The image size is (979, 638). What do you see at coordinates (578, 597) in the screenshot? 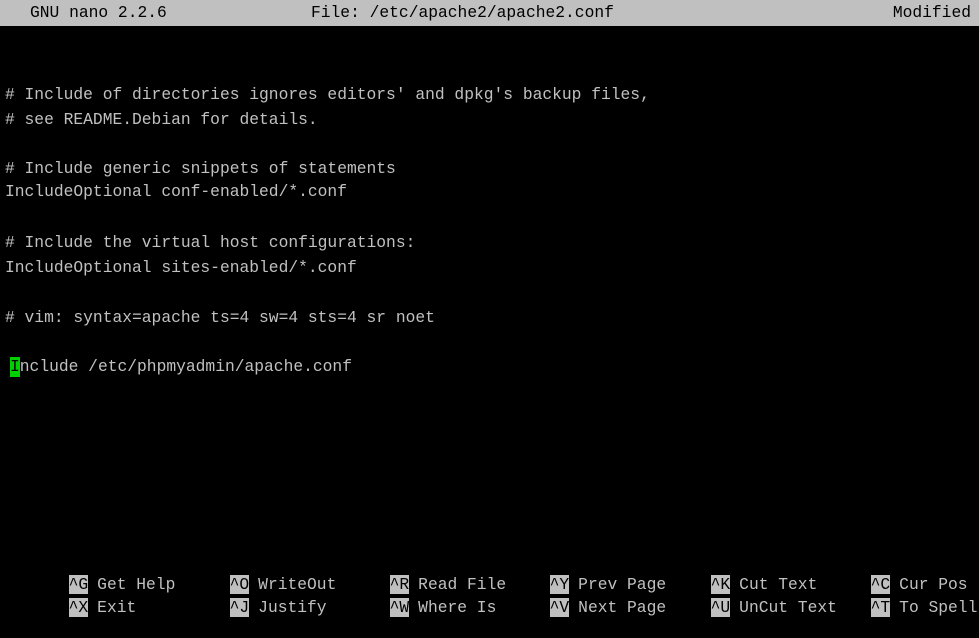
I see `shortcut-next-page: ^V Next Page` at bounding box center [578, 597].